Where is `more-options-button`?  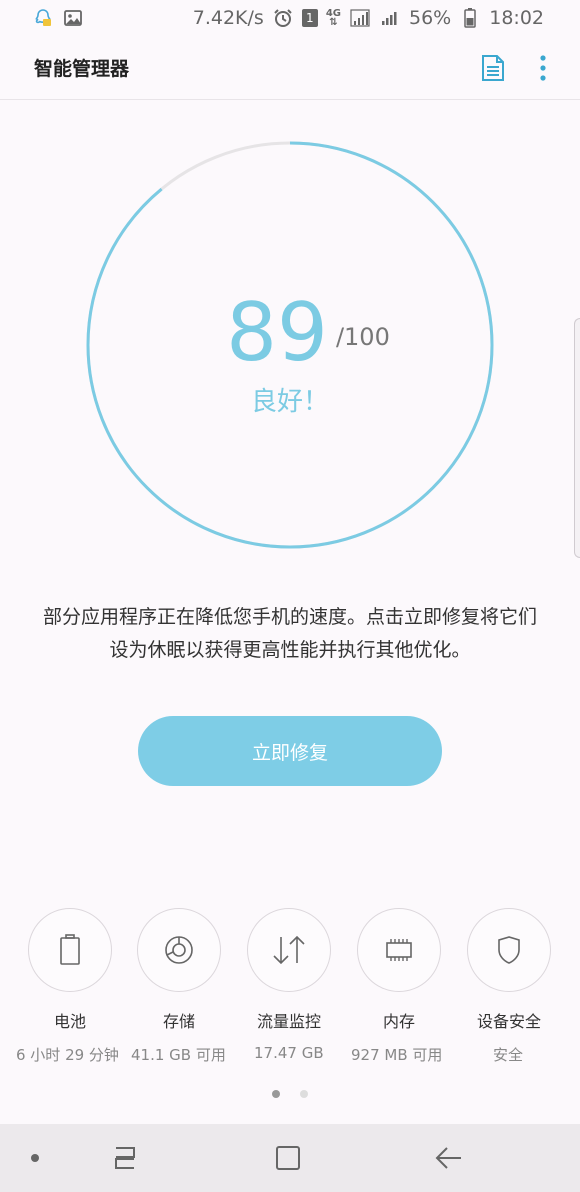 more-options-button is located at coordinates (543, 67).